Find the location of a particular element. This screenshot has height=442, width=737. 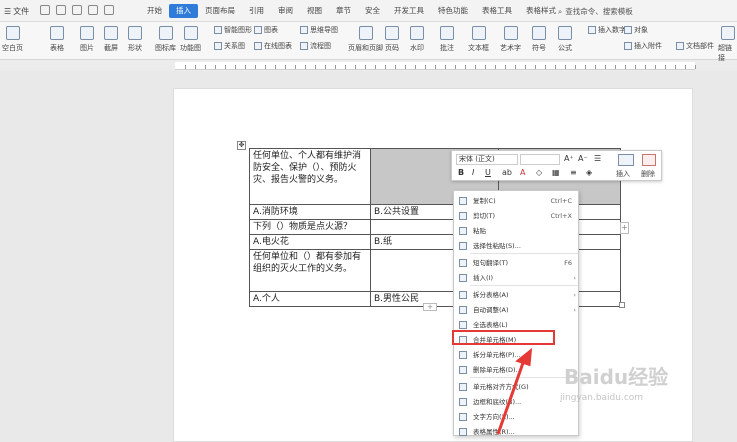

shrink-font-icon: A⁻ is located at coordinates (583, 158).